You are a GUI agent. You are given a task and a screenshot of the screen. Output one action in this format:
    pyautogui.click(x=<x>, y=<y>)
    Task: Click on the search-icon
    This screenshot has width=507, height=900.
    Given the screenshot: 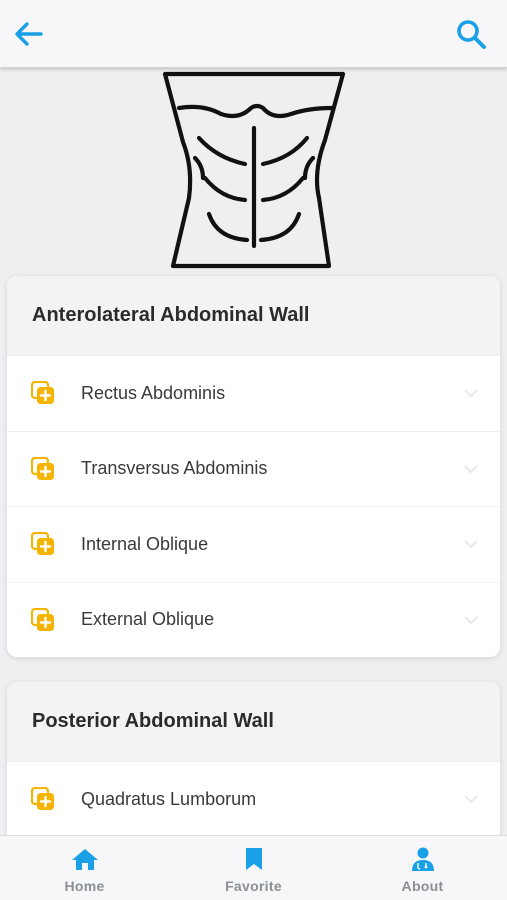 What is the action you would take?
    pyautogui.click(x=471, y=34)
    